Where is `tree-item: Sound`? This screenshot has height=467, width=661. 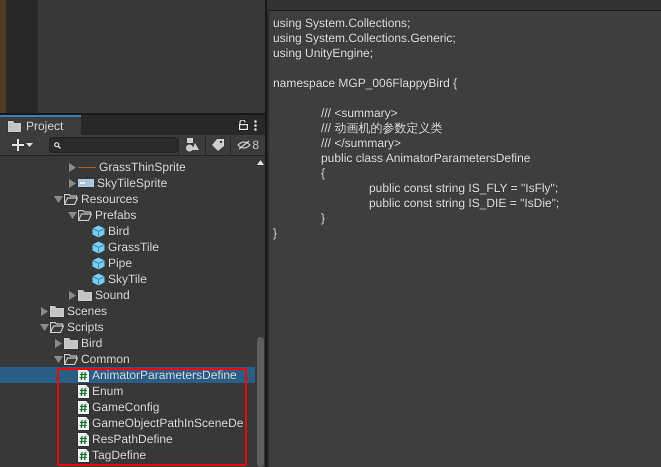
tree-item: Sound is located at coordinates (127, 295).